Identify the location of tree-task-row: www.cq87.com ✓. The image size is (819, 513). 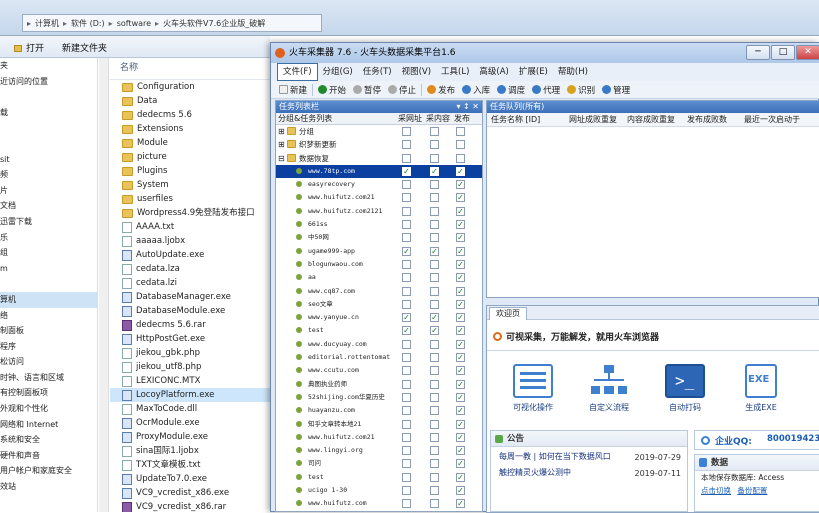
(379, 291).